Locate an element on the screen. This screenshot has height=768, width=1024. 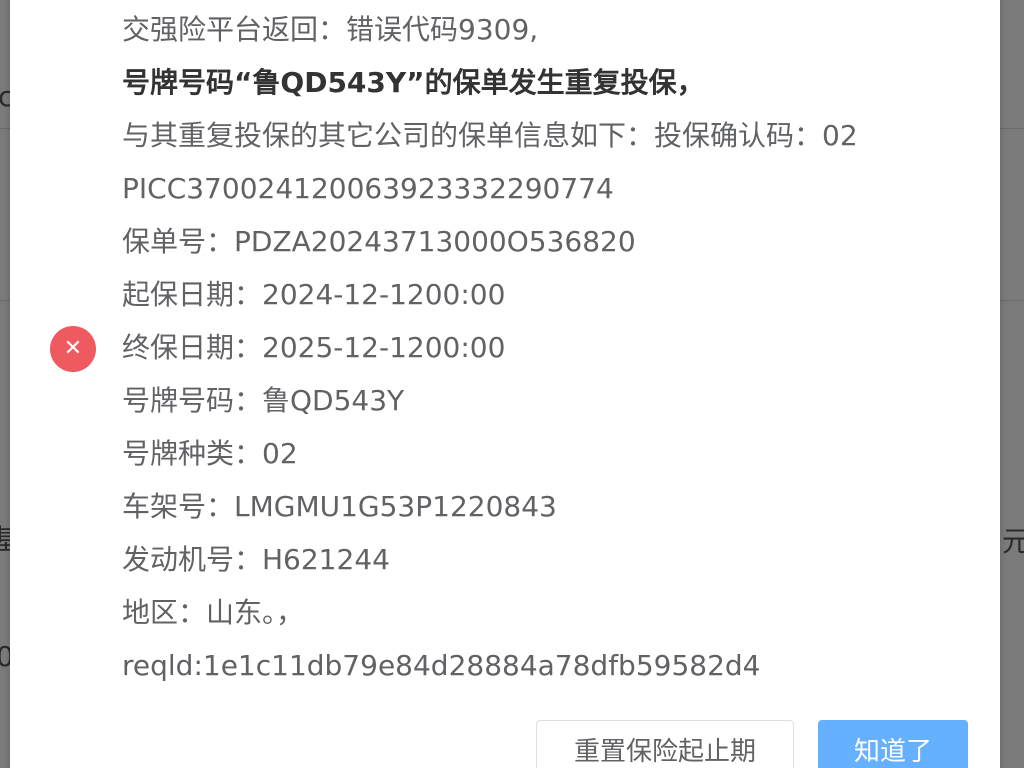
message-line: 地区：山东。， is located at coordinates (213, 612).